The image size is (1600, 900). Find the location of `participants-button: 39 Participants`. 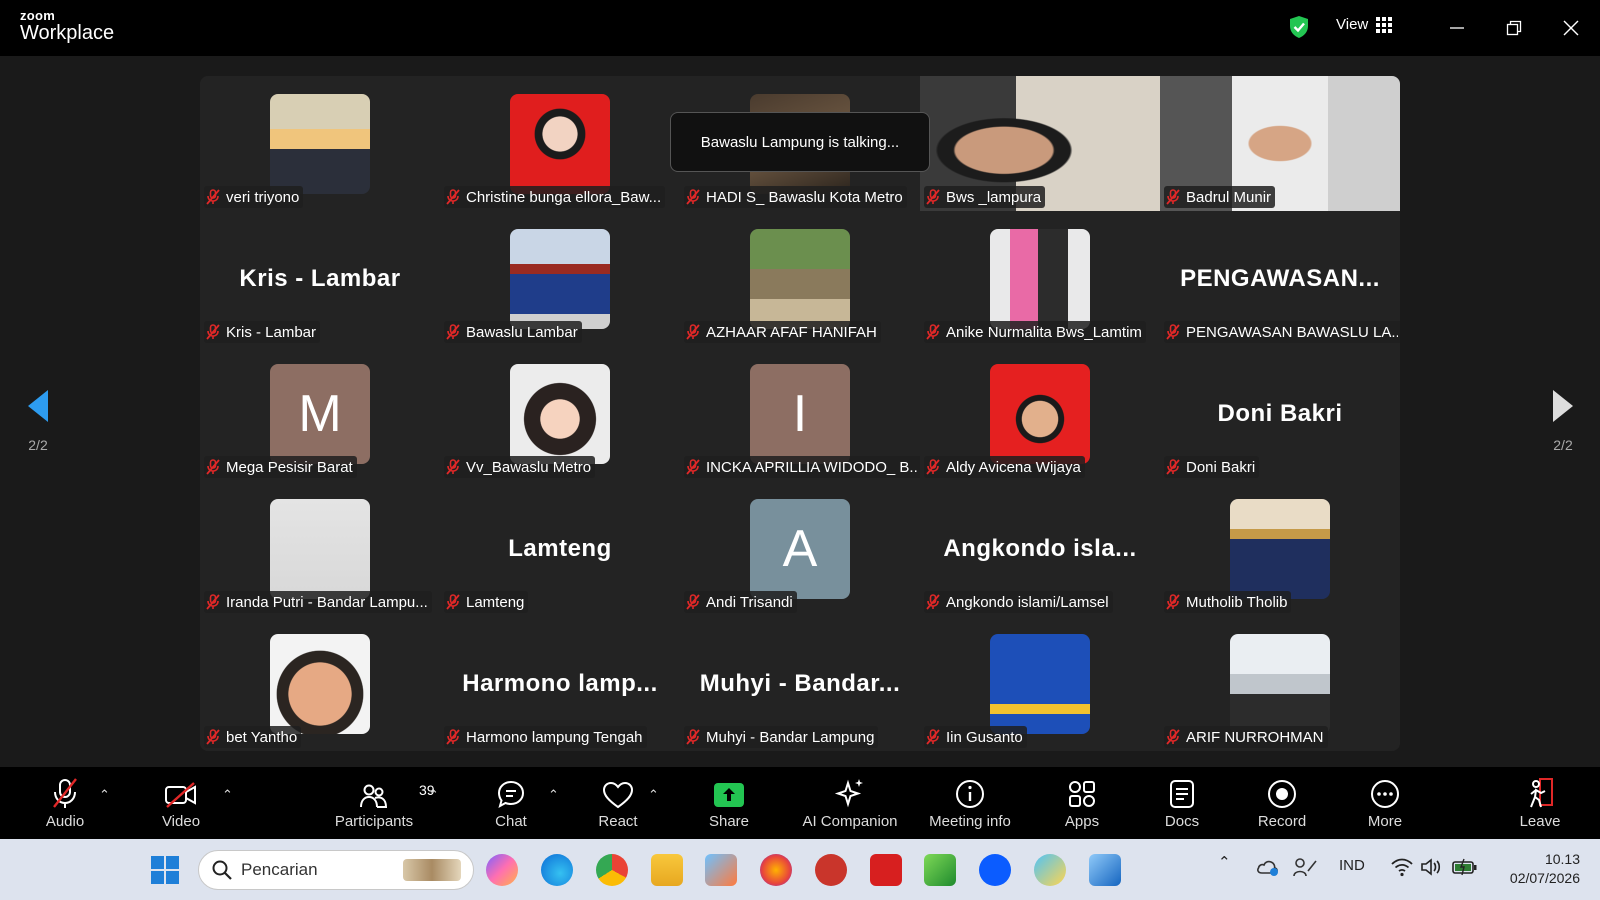

participants-button: 39 Participants is located at coordinates (382, 803).